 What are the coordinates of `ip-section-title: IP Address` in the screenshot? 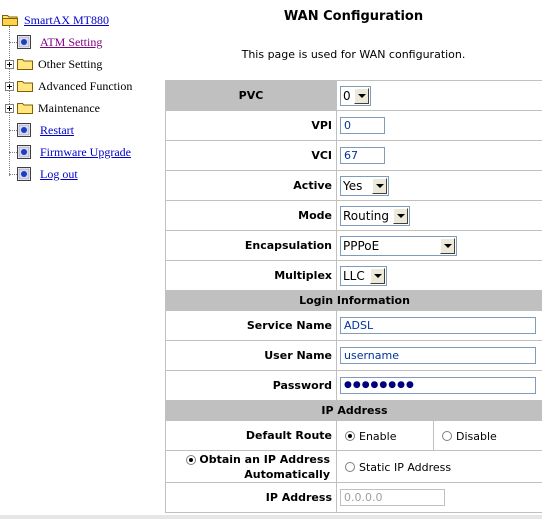 It's located at (353, 410).